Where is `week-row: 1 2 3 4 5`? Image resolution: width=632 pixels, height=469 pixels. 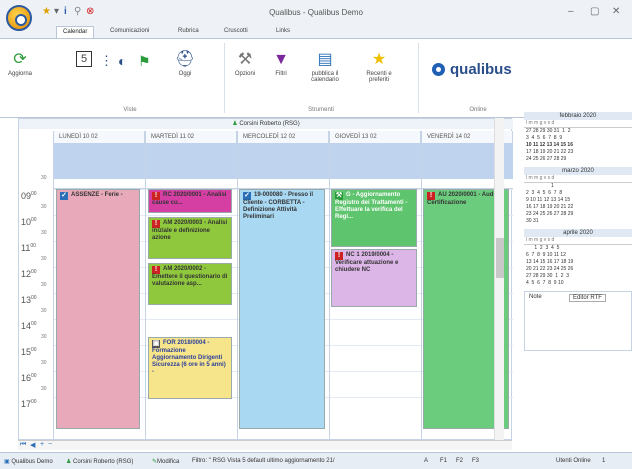
week-row: 1 2 3 4 5 is located at coordinates (578, 248).